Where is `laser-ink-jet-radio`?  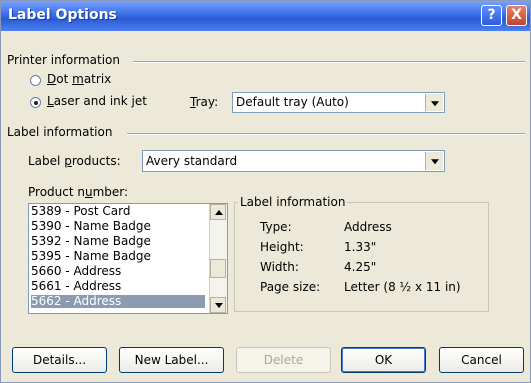
laser-ink-jet-radio is located at coordinates (35, 102).